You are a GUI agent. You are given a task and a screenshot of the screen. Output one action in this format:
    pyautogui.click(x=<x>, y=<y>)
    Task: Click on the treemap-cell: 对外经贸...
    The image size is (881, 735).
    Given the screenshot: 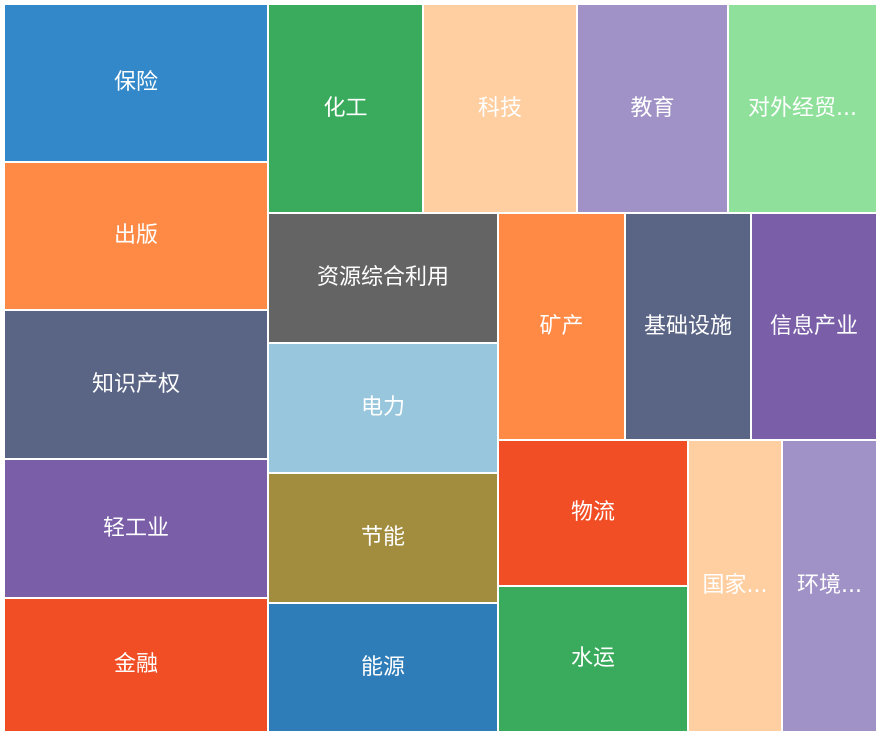 What is the action you would take?
    pyautogui.click(x=802, y=108)
    